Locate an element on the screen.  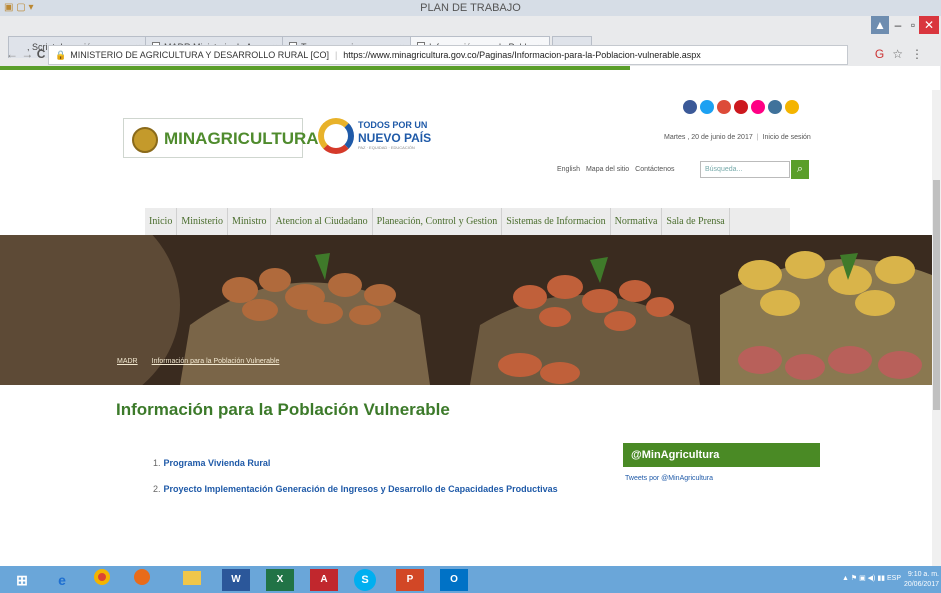
excel-icon: X is located at coordinates (280, 580).